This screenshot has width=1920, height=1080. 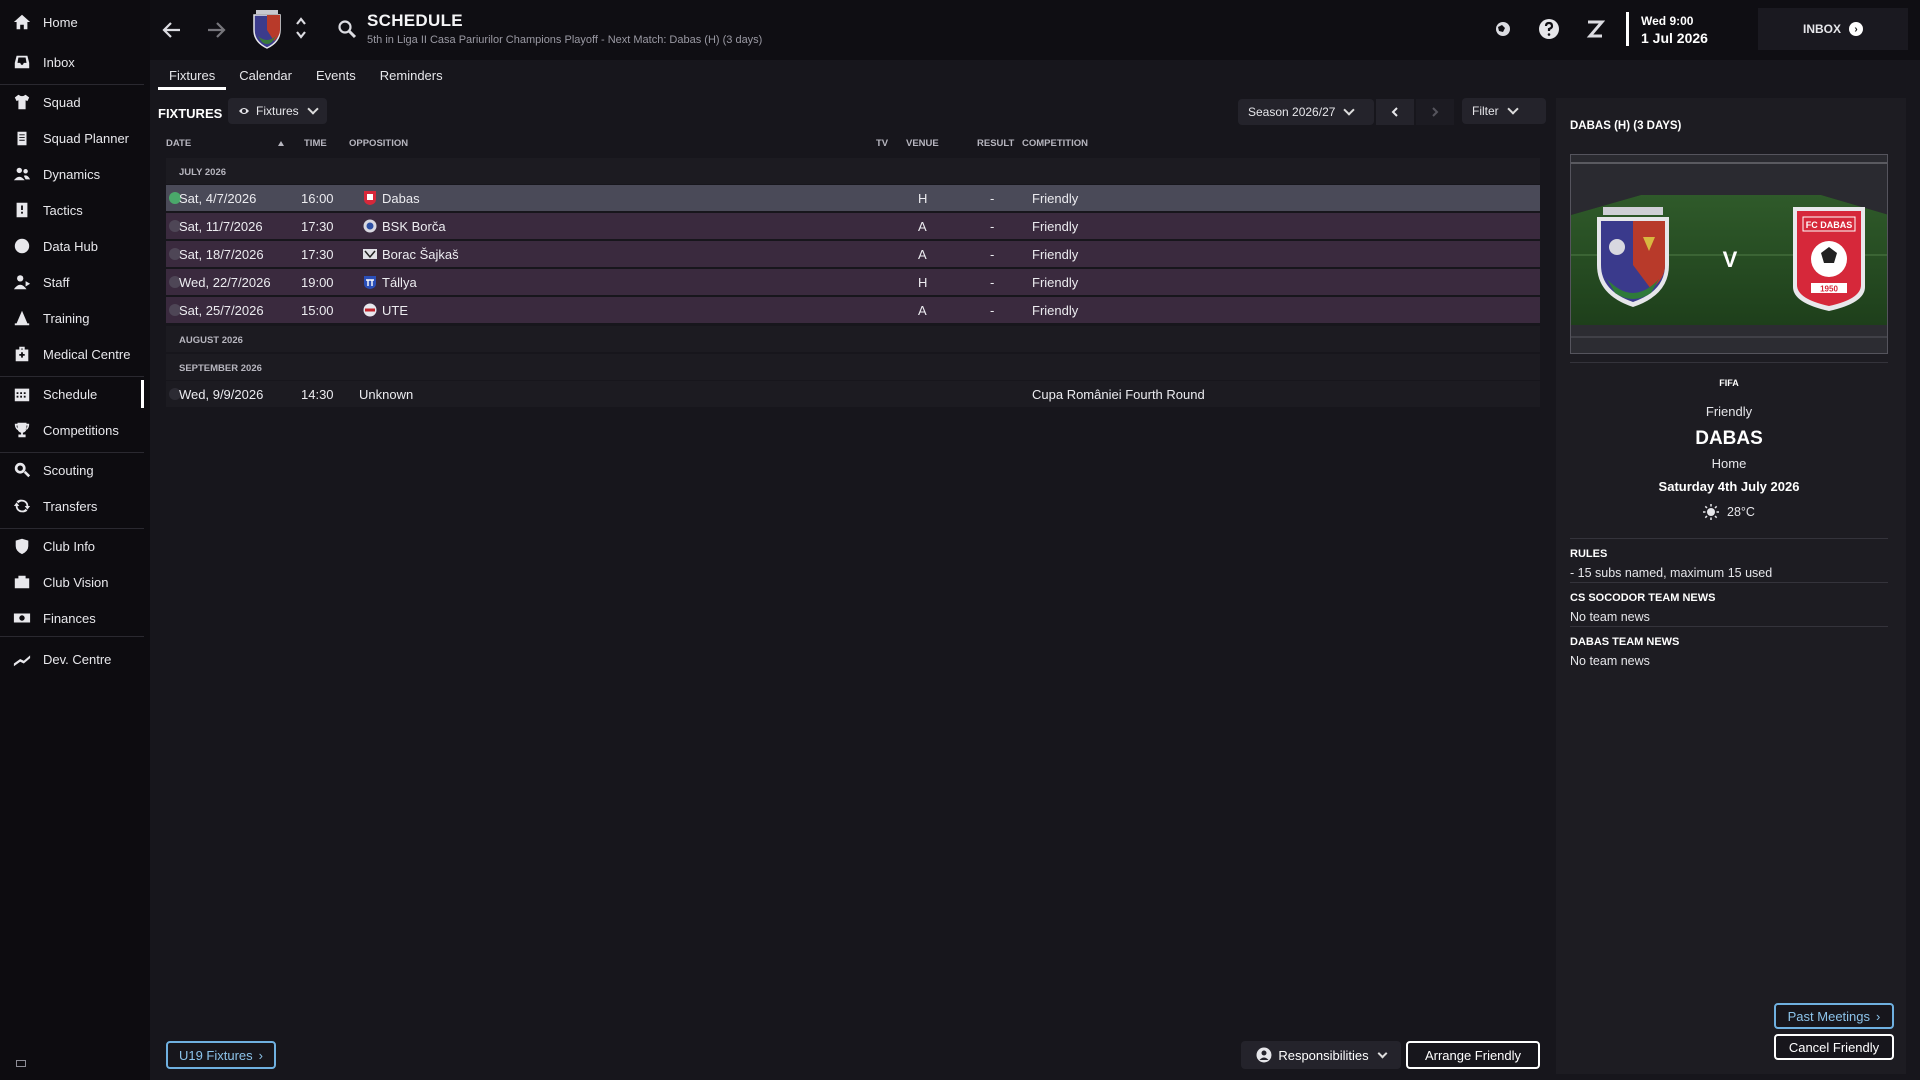 What do you see at coordinates (415, 20) in the screenshot?
I see `page-title: SCHEDULE` at bounding box center [415, 20].